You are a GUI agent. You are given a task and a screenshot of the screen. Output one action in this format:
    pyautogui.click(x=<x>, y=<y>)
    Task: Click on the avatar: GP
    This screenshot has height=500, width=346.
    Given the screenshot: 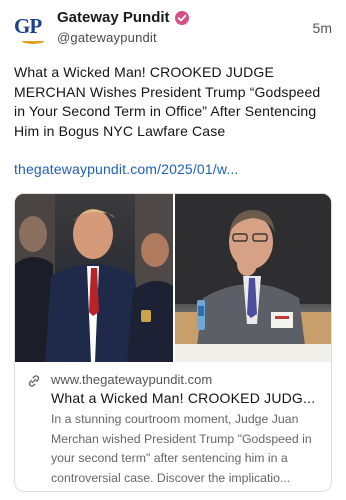 What is the action you would take?
    pyautogui.click(x=31, y=29)
    